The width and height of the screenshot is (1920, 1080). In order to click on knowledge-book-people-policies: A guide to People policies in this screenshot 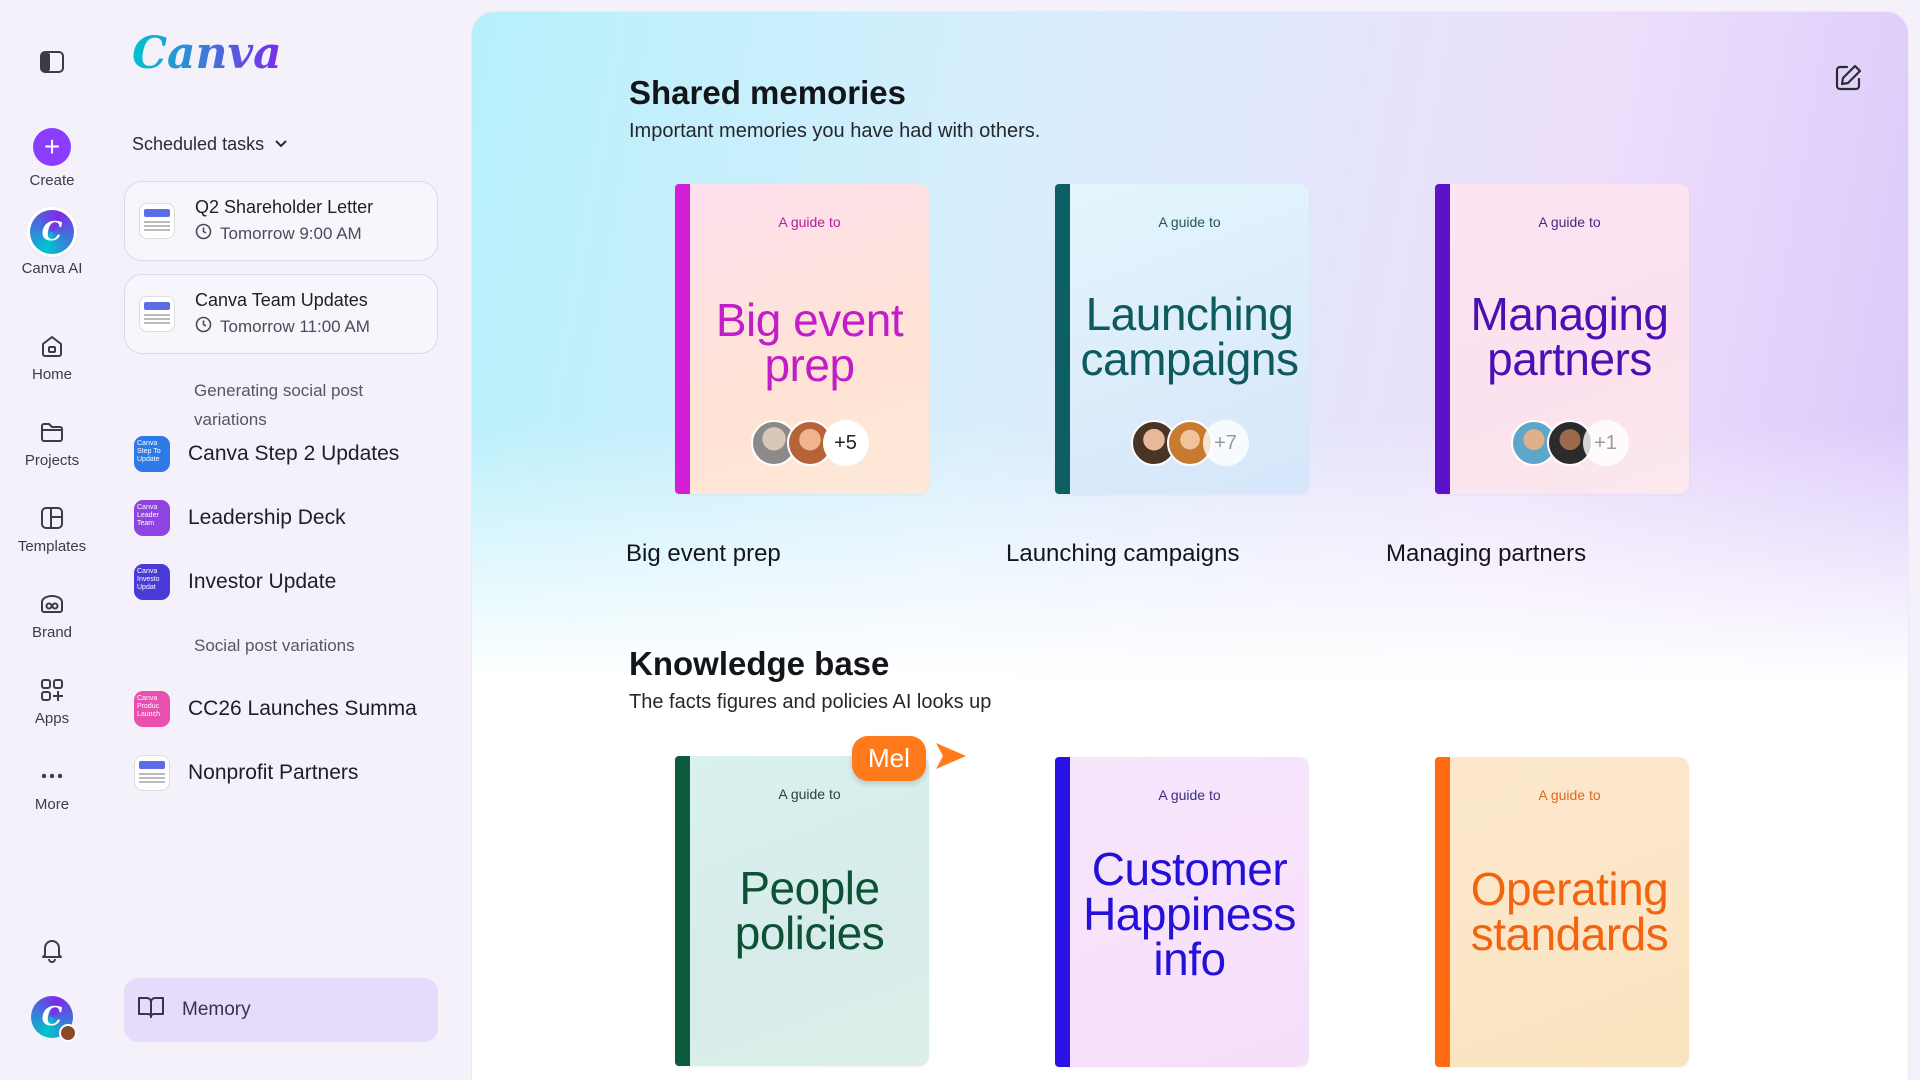, I will do `click(802, 911)`.